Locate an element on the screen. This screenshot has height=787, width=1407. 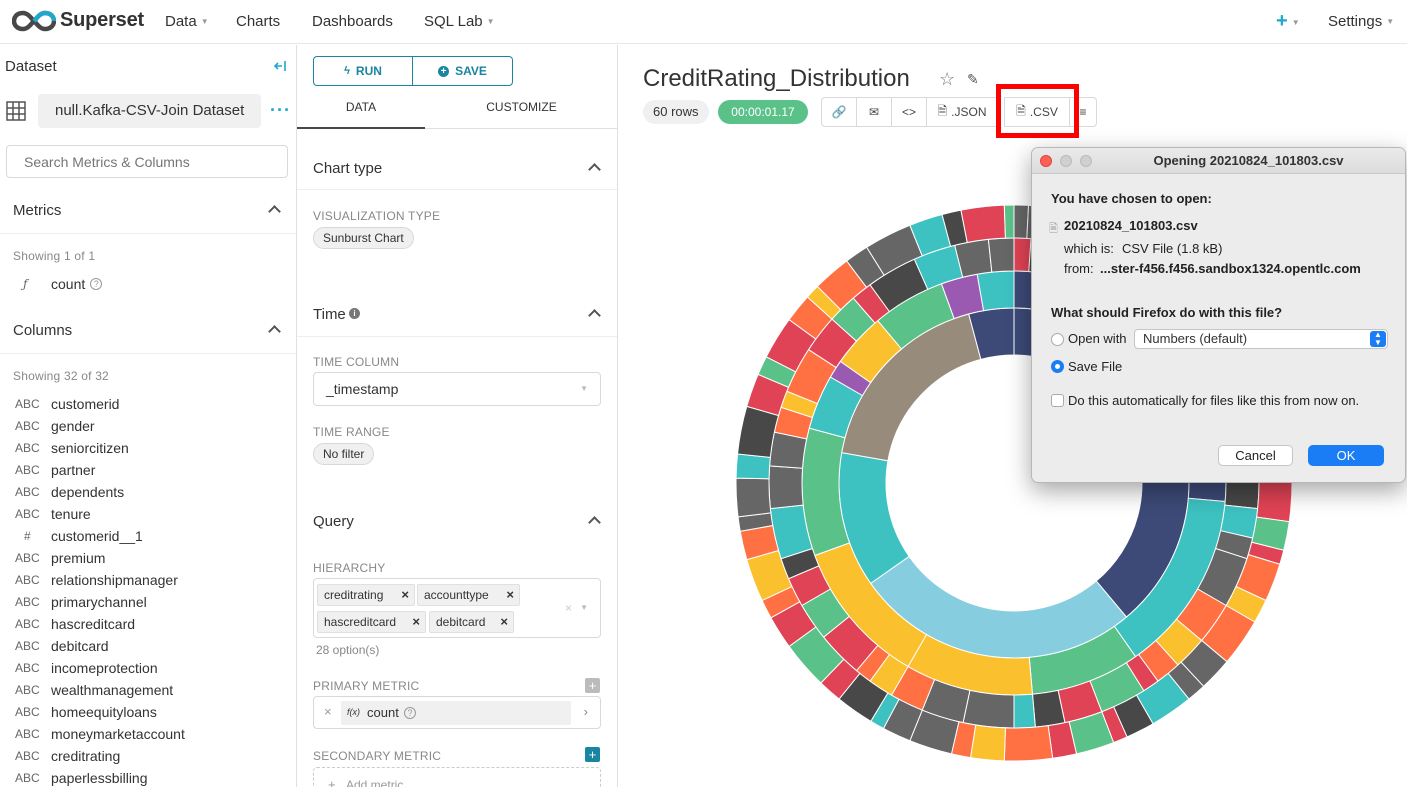
tab-data: DATA is located at coordinates (361, 114).